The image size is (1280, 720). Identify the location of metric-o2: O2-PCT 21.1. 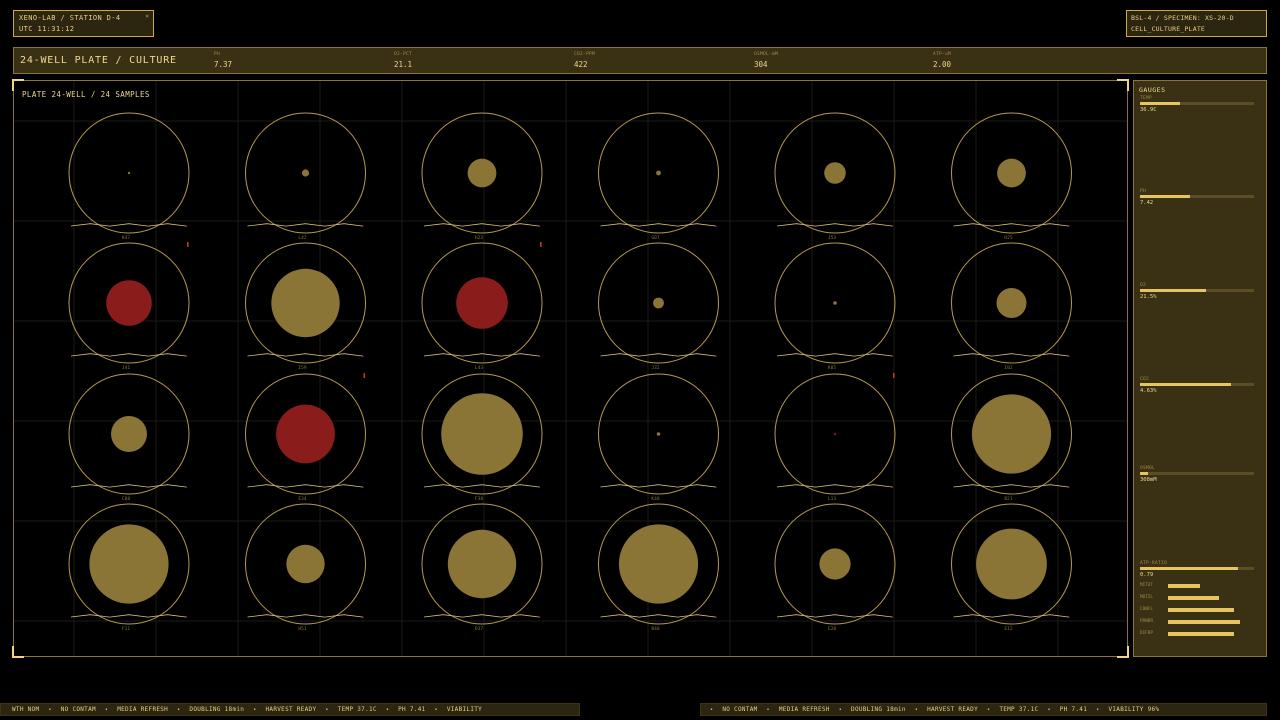
(403, 60).